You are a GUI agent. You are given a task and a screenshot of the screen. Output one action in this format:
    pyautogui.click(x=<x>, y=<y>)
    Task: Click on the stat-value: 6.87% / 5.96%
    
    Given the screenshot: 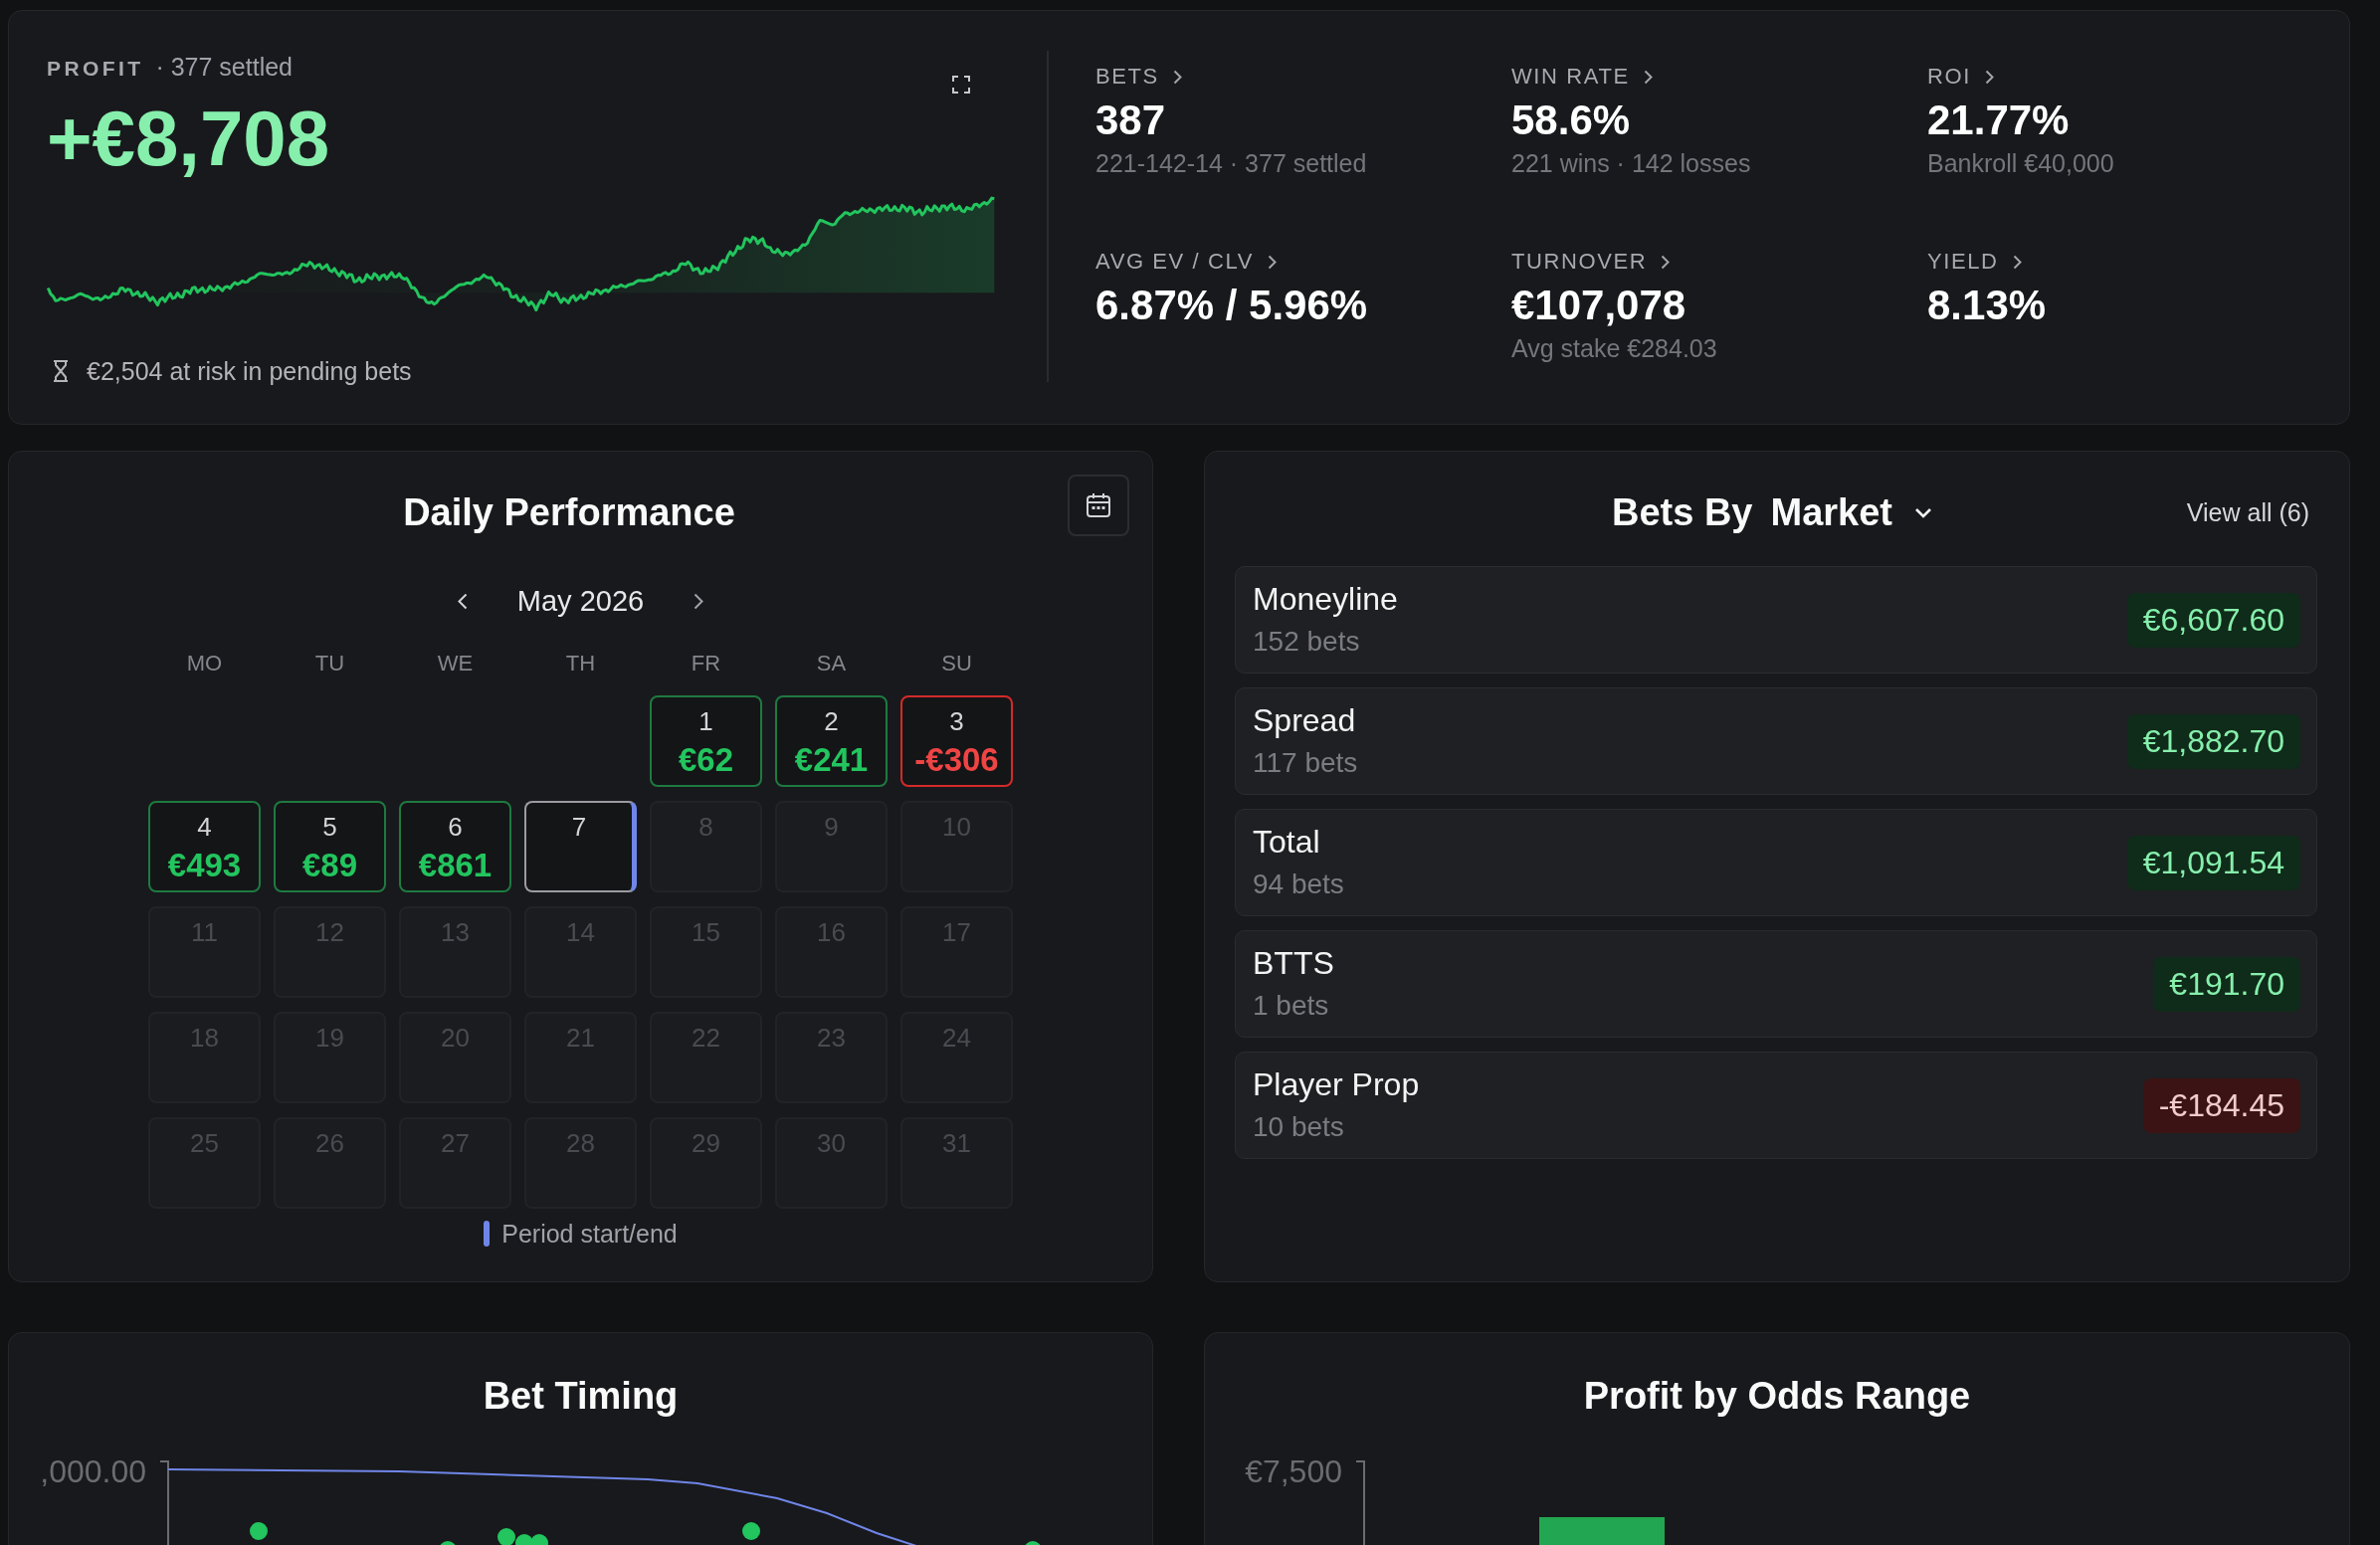 What is the action you would take?
    pyautogui.click(x=1231, y=305)
    